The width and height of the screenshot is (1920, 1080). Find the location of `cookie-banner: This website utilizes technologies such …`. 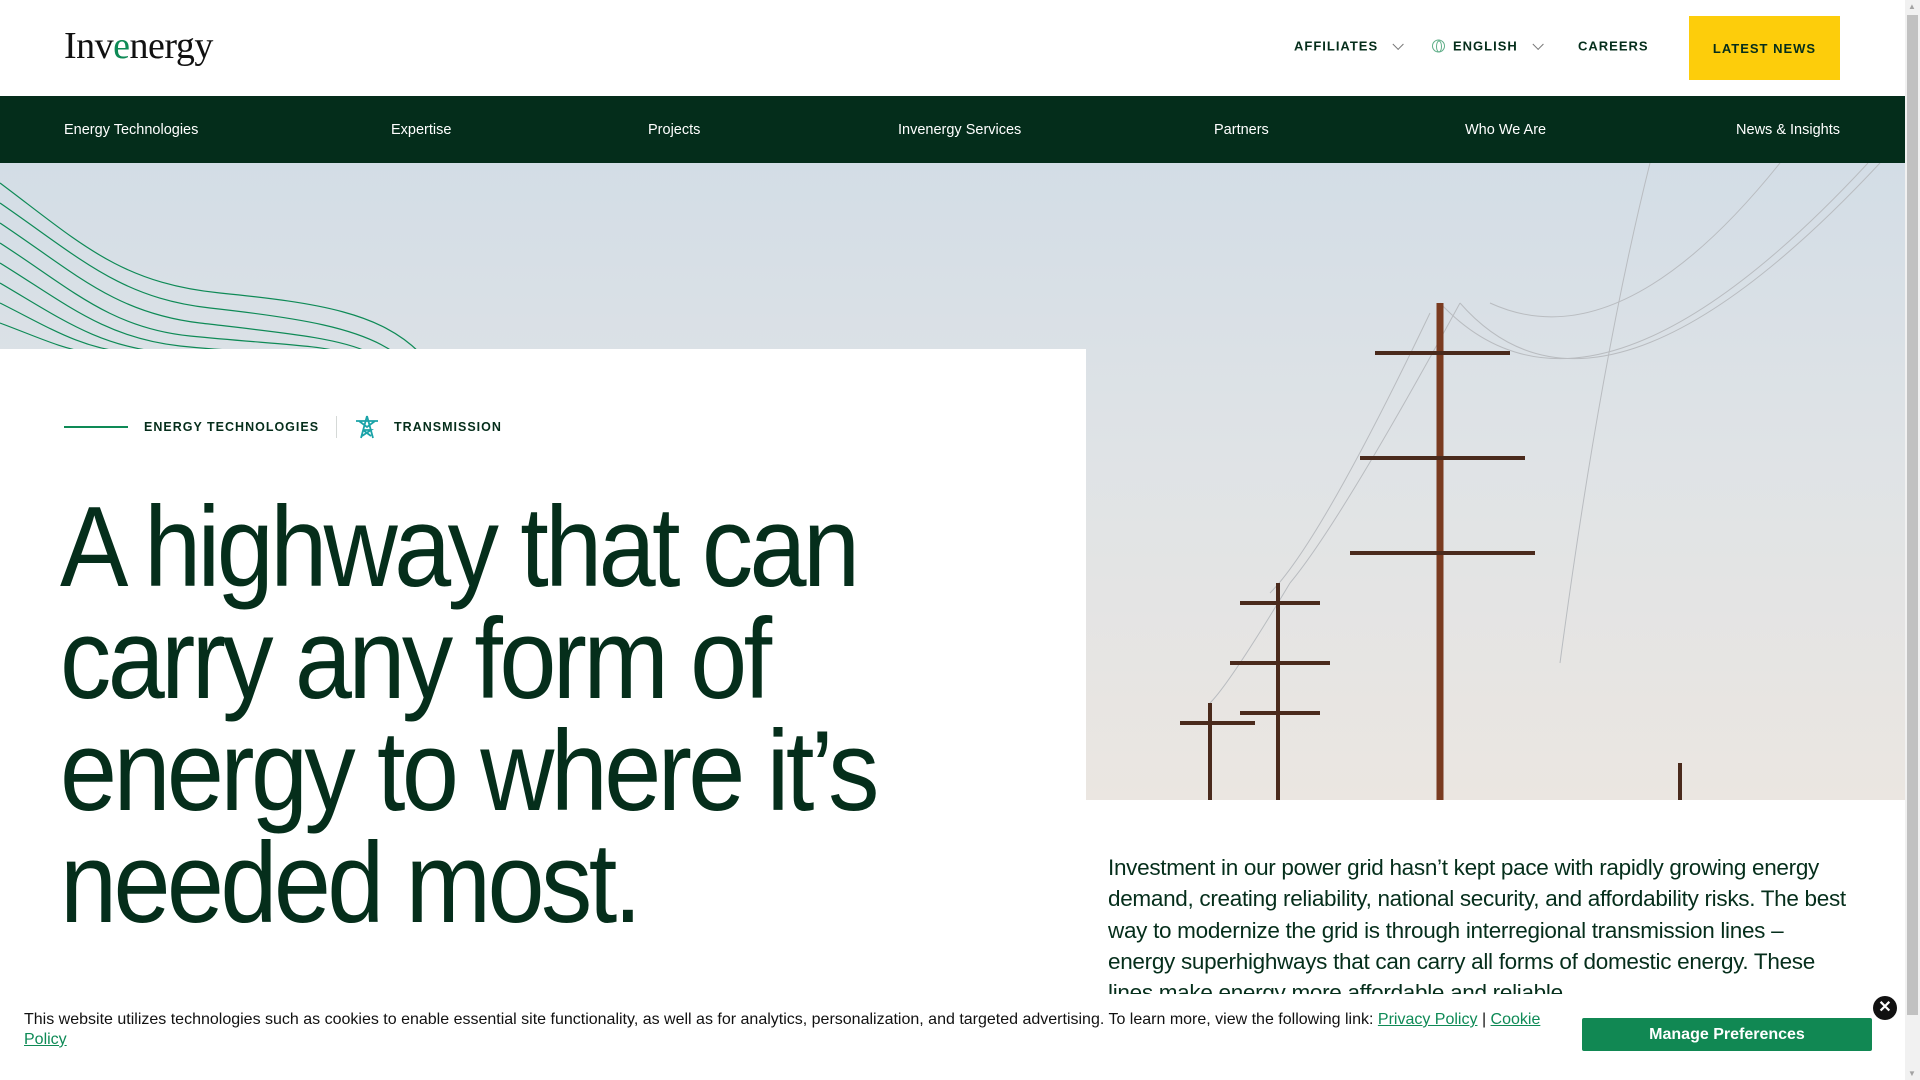

cookie-banner: This website utilizes technologies such … is located at coordinates (952, 1037).